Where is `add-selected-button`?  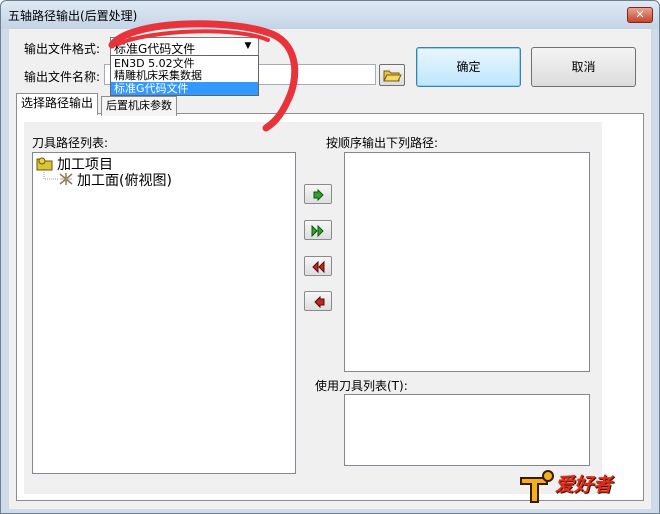 add-selected-button is located at coordinates (318, 194).